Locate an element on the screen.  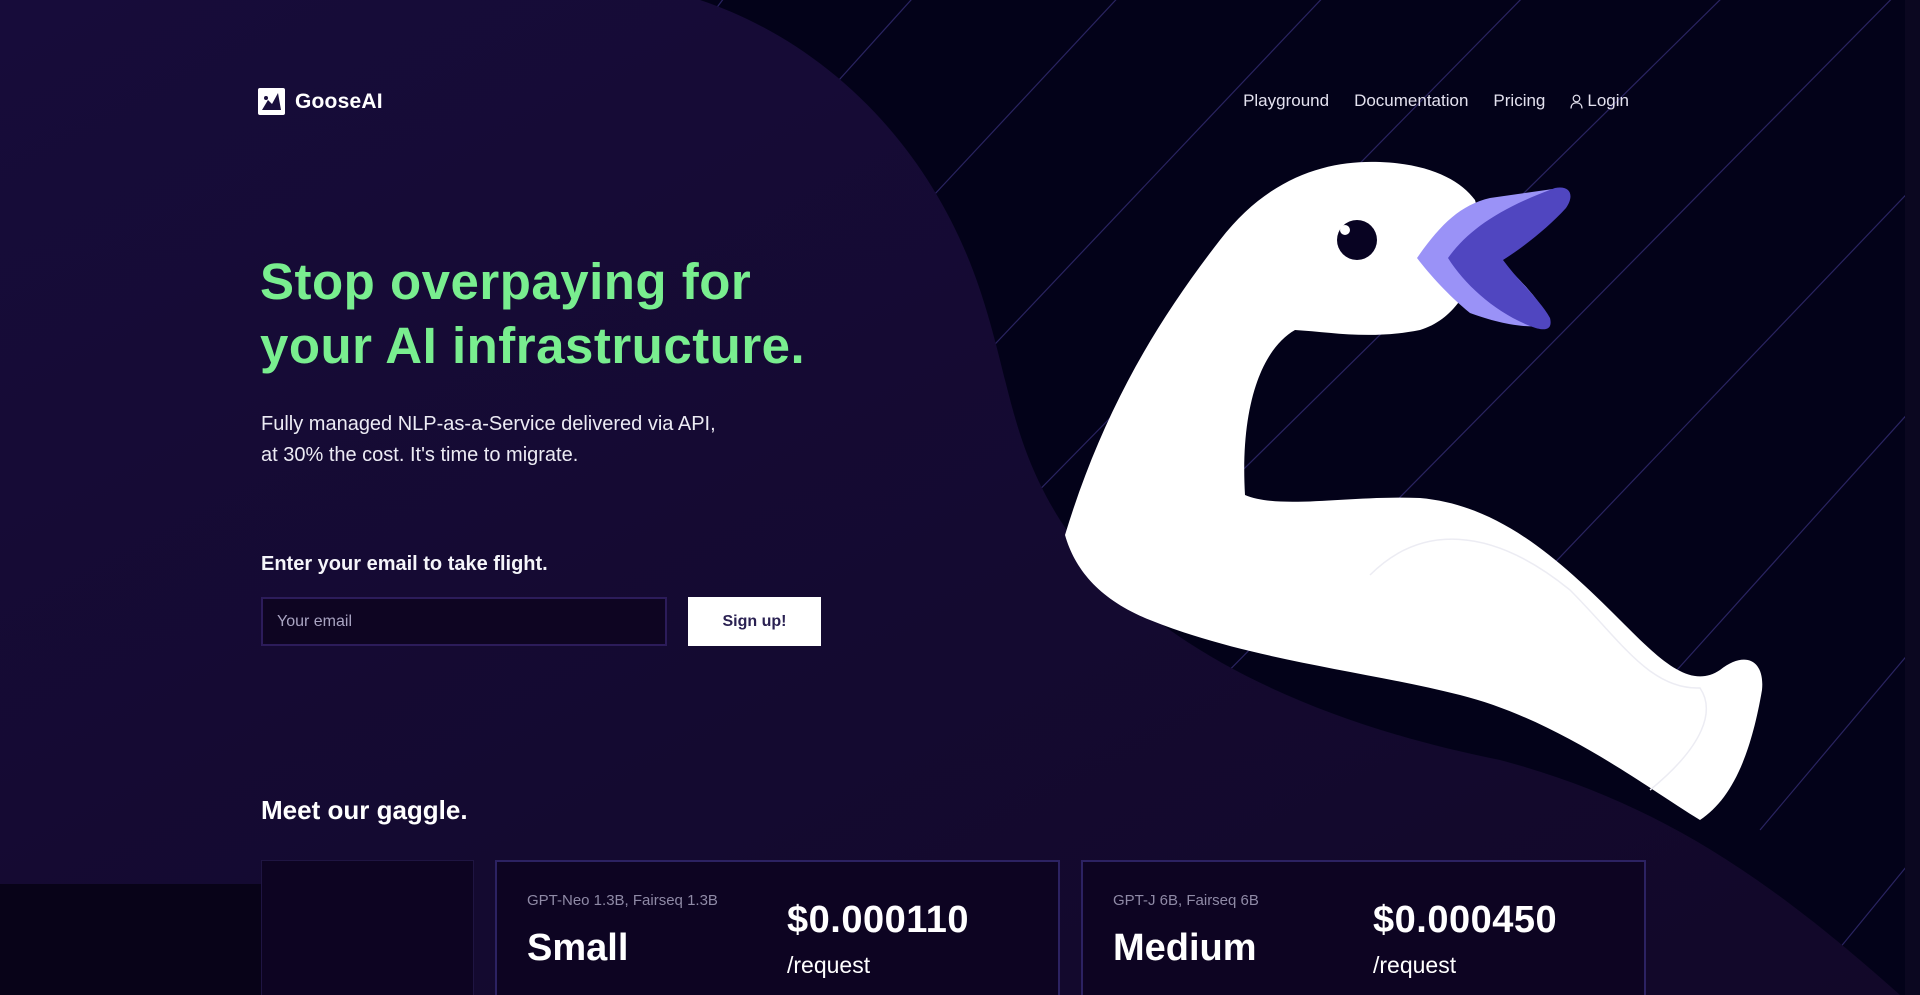
nav-links: Playground Documentation Pricing Login is located at coordinates (1436, 101).